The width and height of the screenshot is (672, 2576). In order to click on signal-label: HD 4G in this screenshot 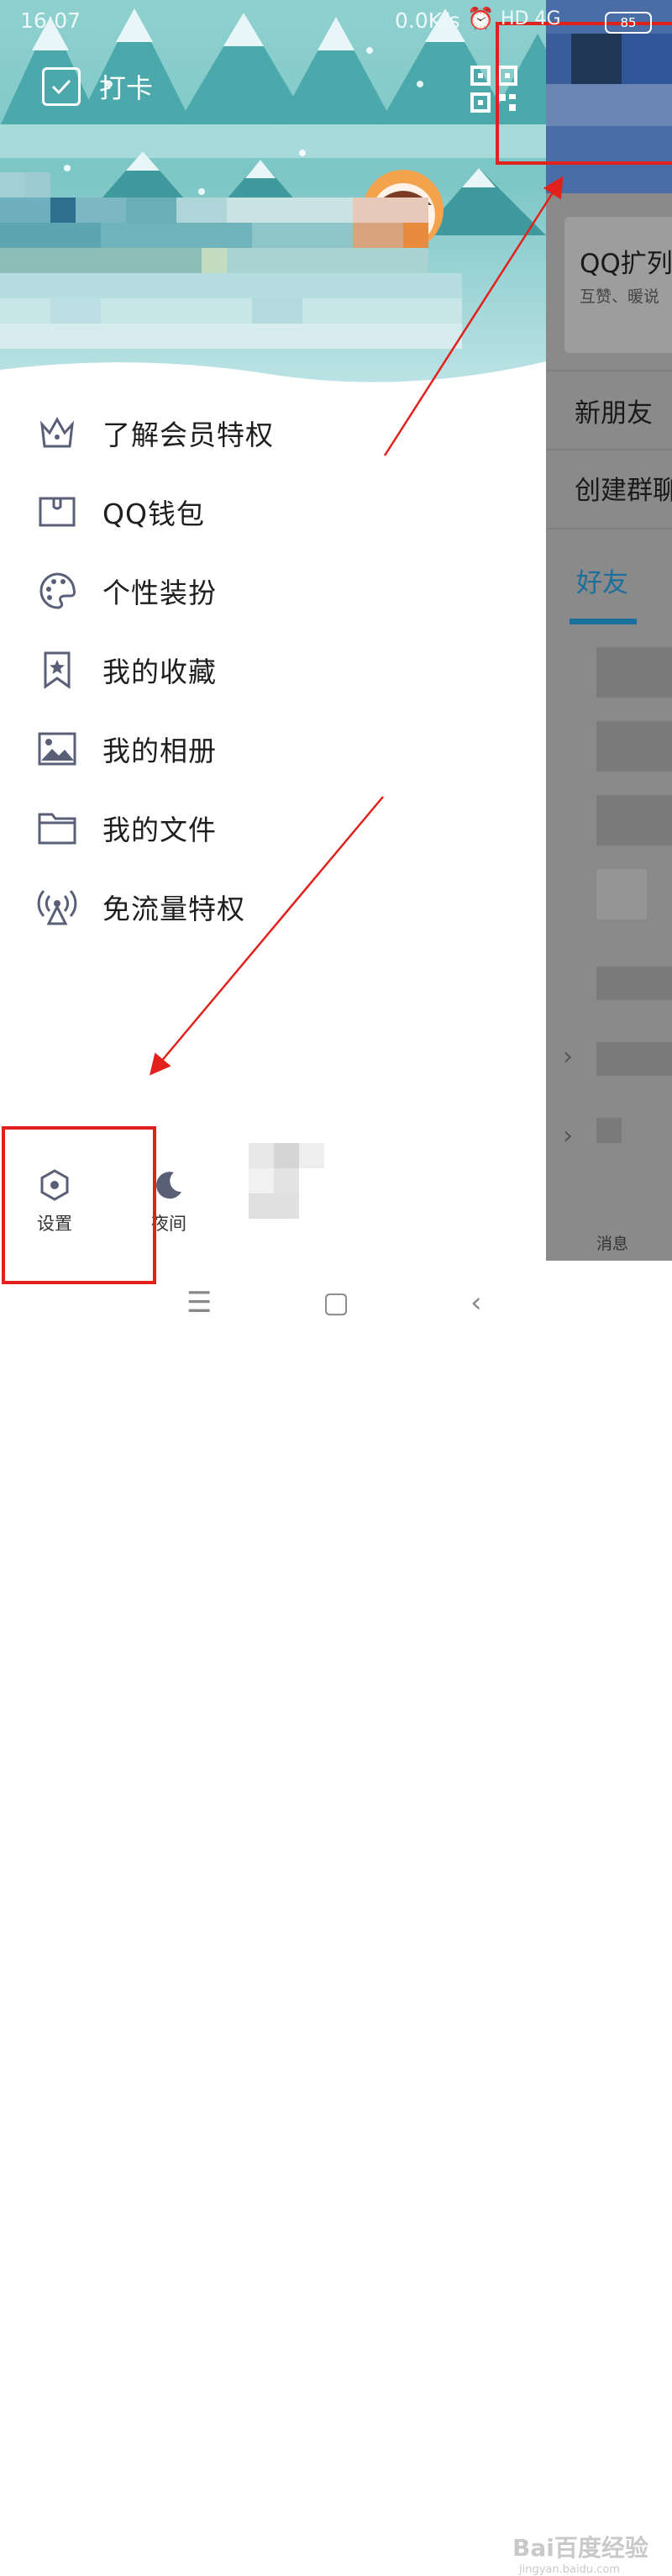, I will do `click(531, 18)`.